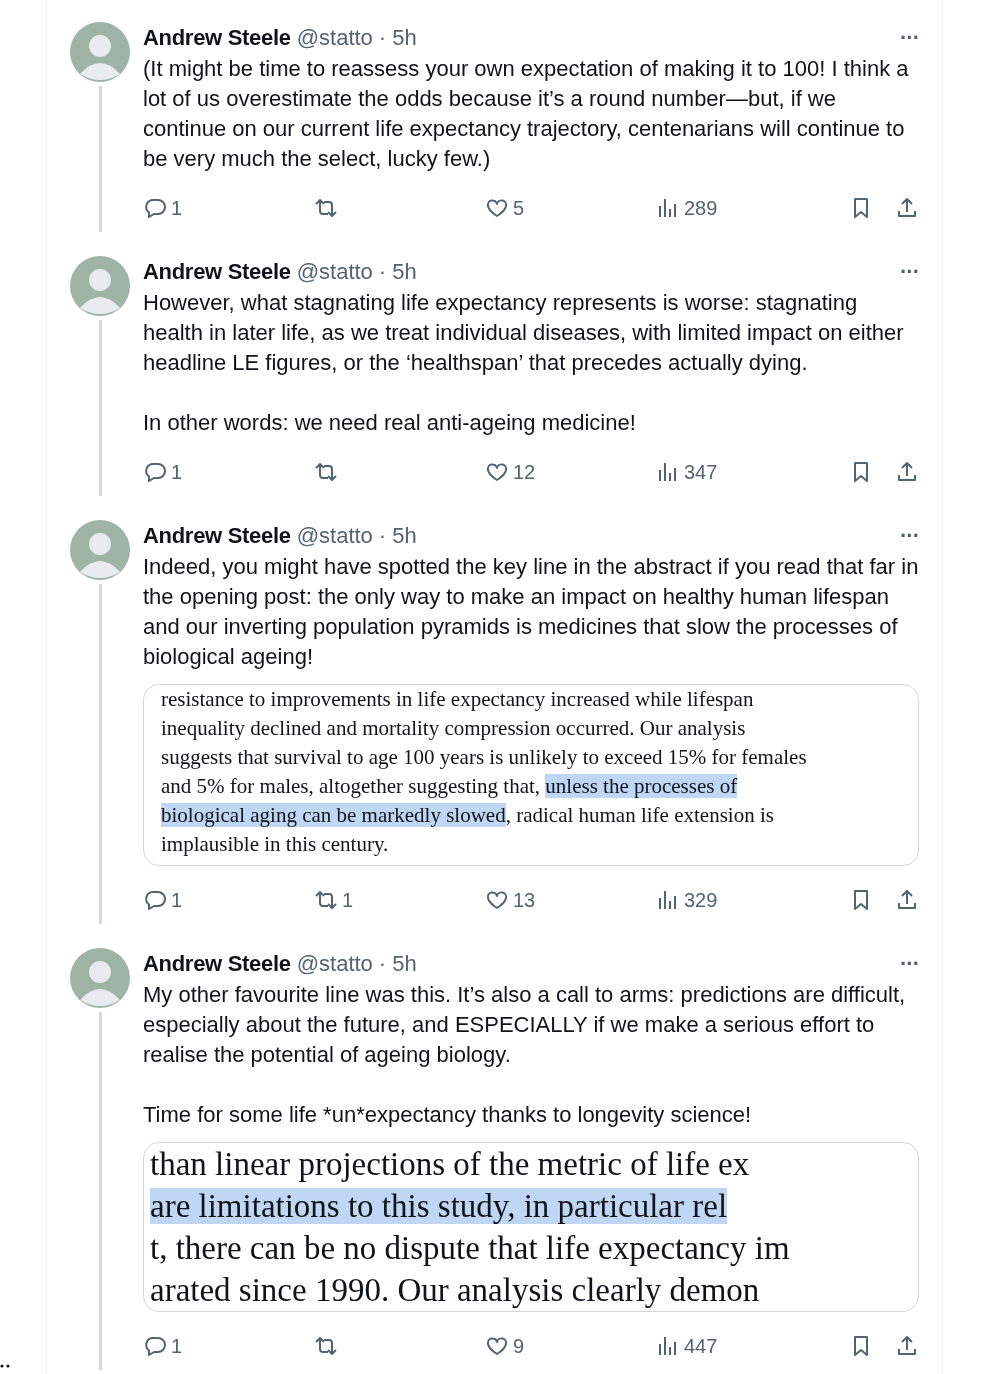 This screenshot has width=984, height=1374. What do you see at coordinates (470, 1248) in the screenshot?
I see `excerpt-line: t, there can be no dispute that life expectancy im` at bounding box center [470, 1248].